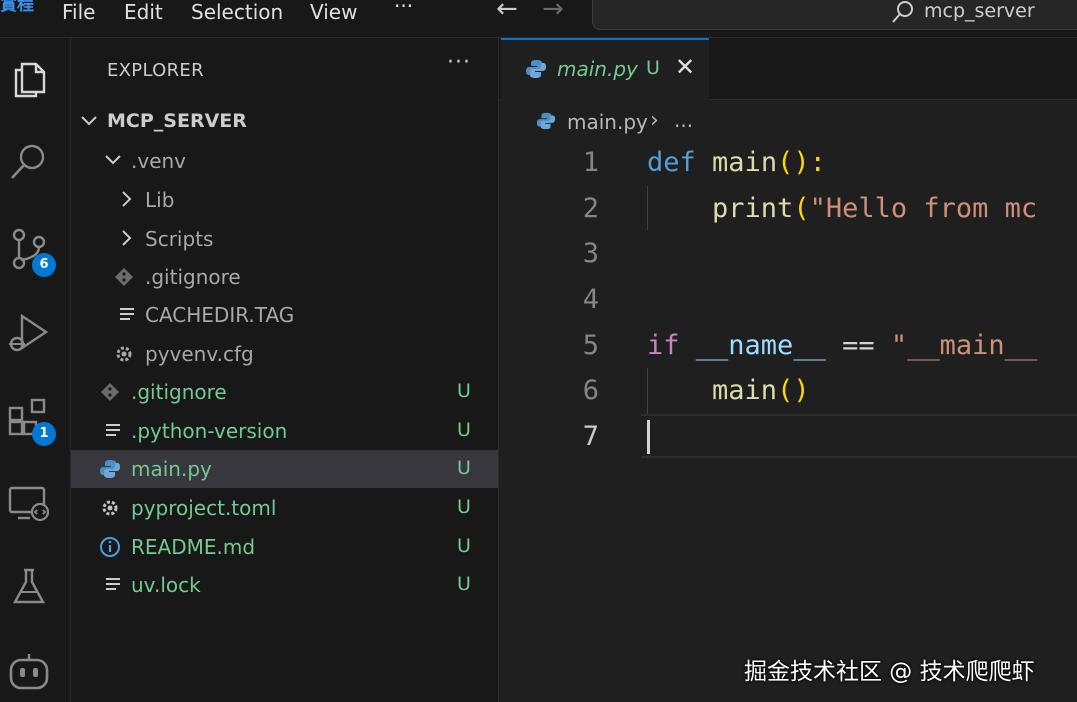 This screenshot has width=1077, height=702. What do you see at coordinates (590, 299) in the screenshot?
I see `line-number: 4` at bounding box center [590, 299].